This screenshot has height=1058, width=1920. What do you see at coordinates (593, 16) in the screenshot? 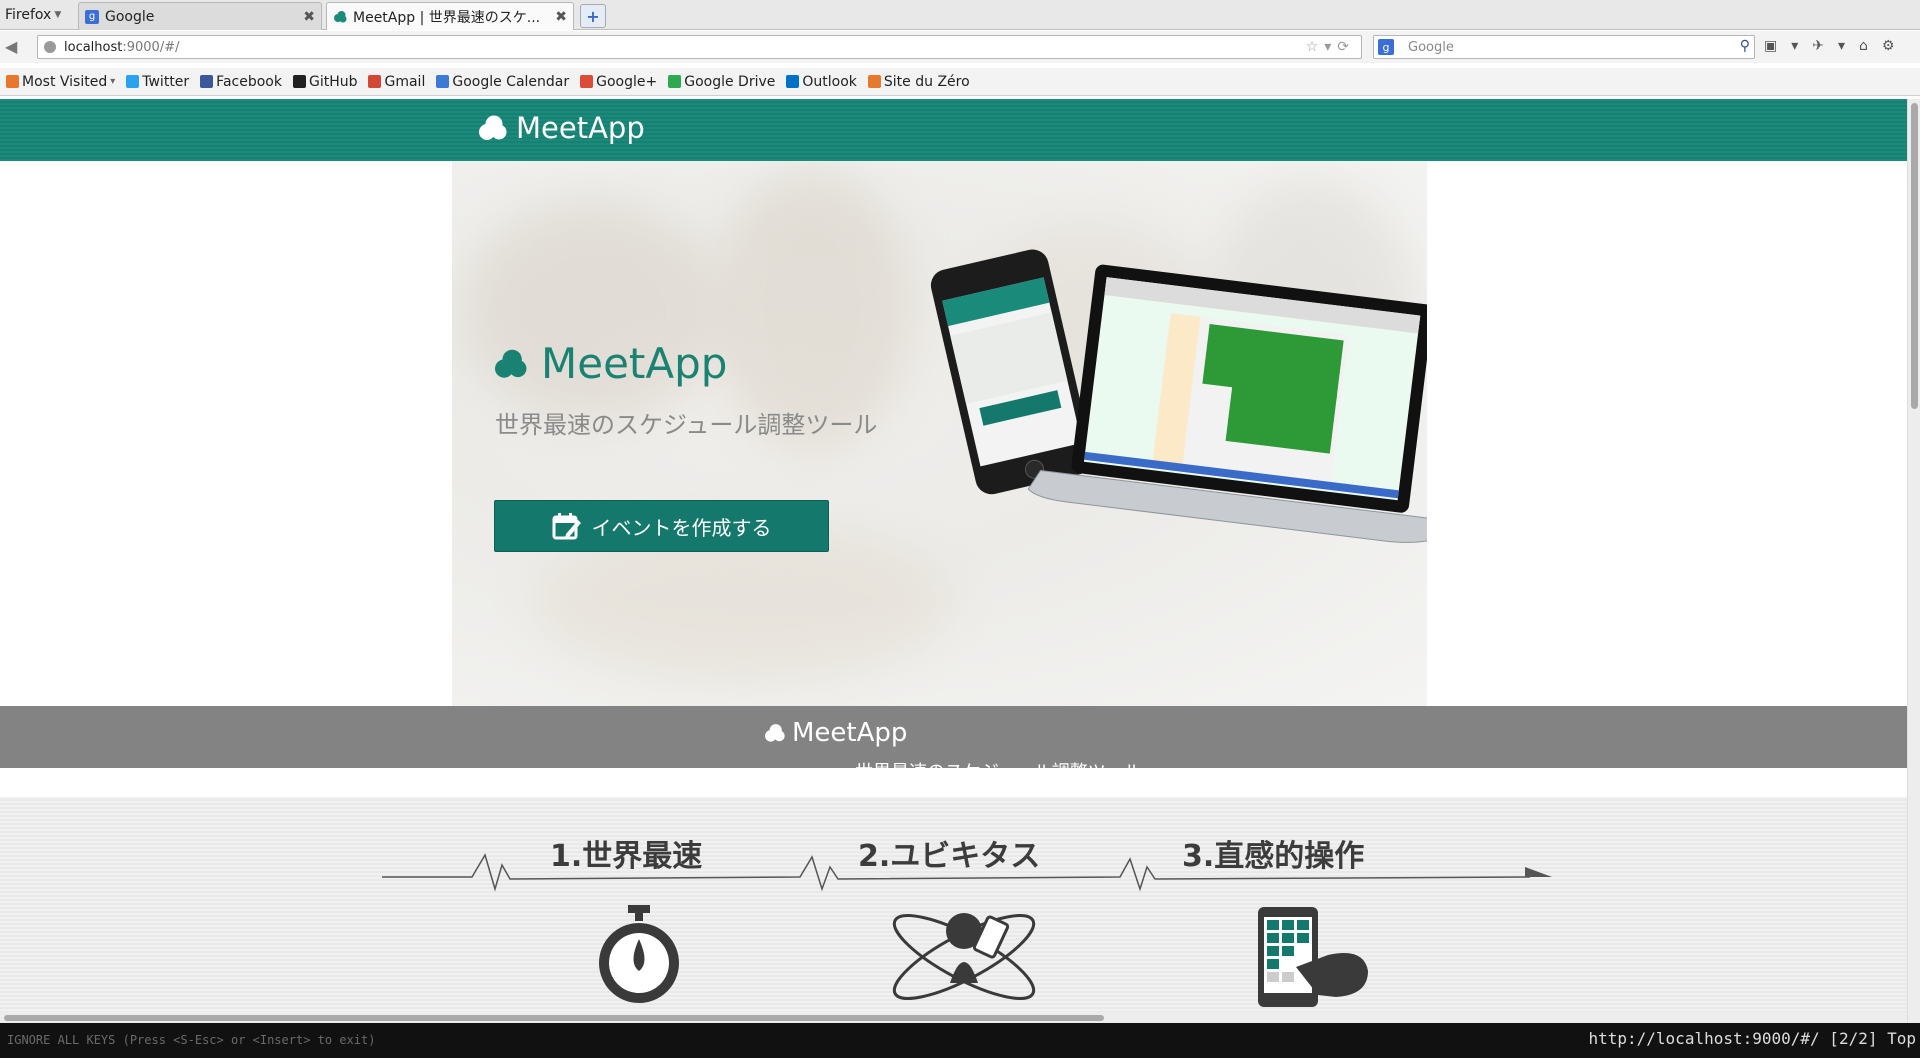
I see `new-tab-button: +` at bounding box center [593, 16].